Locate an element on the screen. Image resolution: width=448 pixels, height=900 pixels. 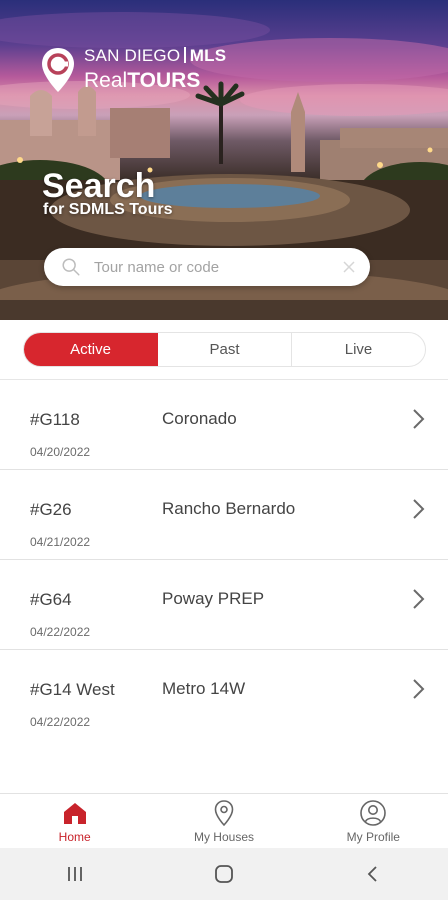
home-button-icon is located at coordinates (224, 874).